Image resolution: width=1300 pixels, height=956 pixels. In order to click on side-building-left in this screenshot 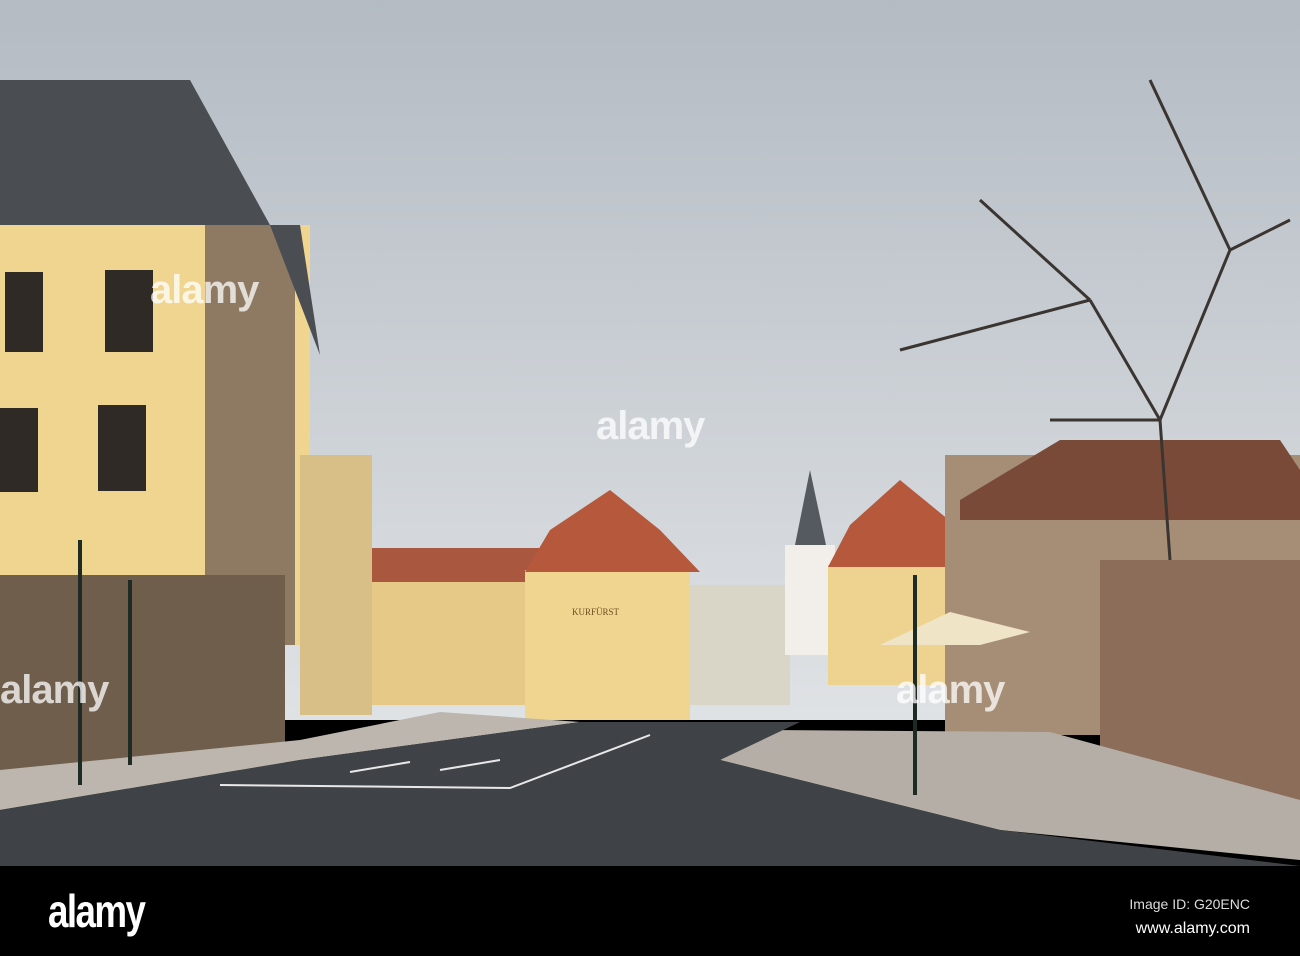, I will do `click(336, 585)`.